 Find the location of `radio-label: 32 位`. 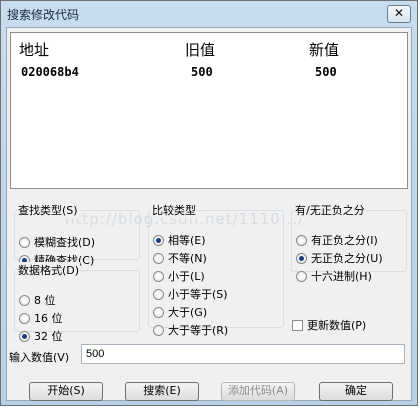

radio-label: 32 位 is located at coordinates (48, 336).